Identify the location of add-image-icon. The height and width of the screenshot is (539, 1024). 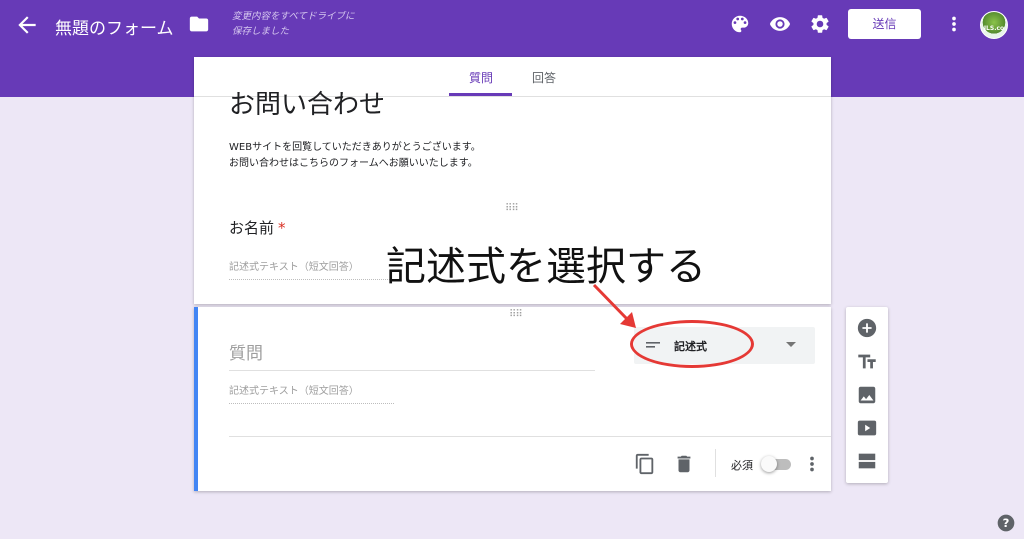
(867, 395).